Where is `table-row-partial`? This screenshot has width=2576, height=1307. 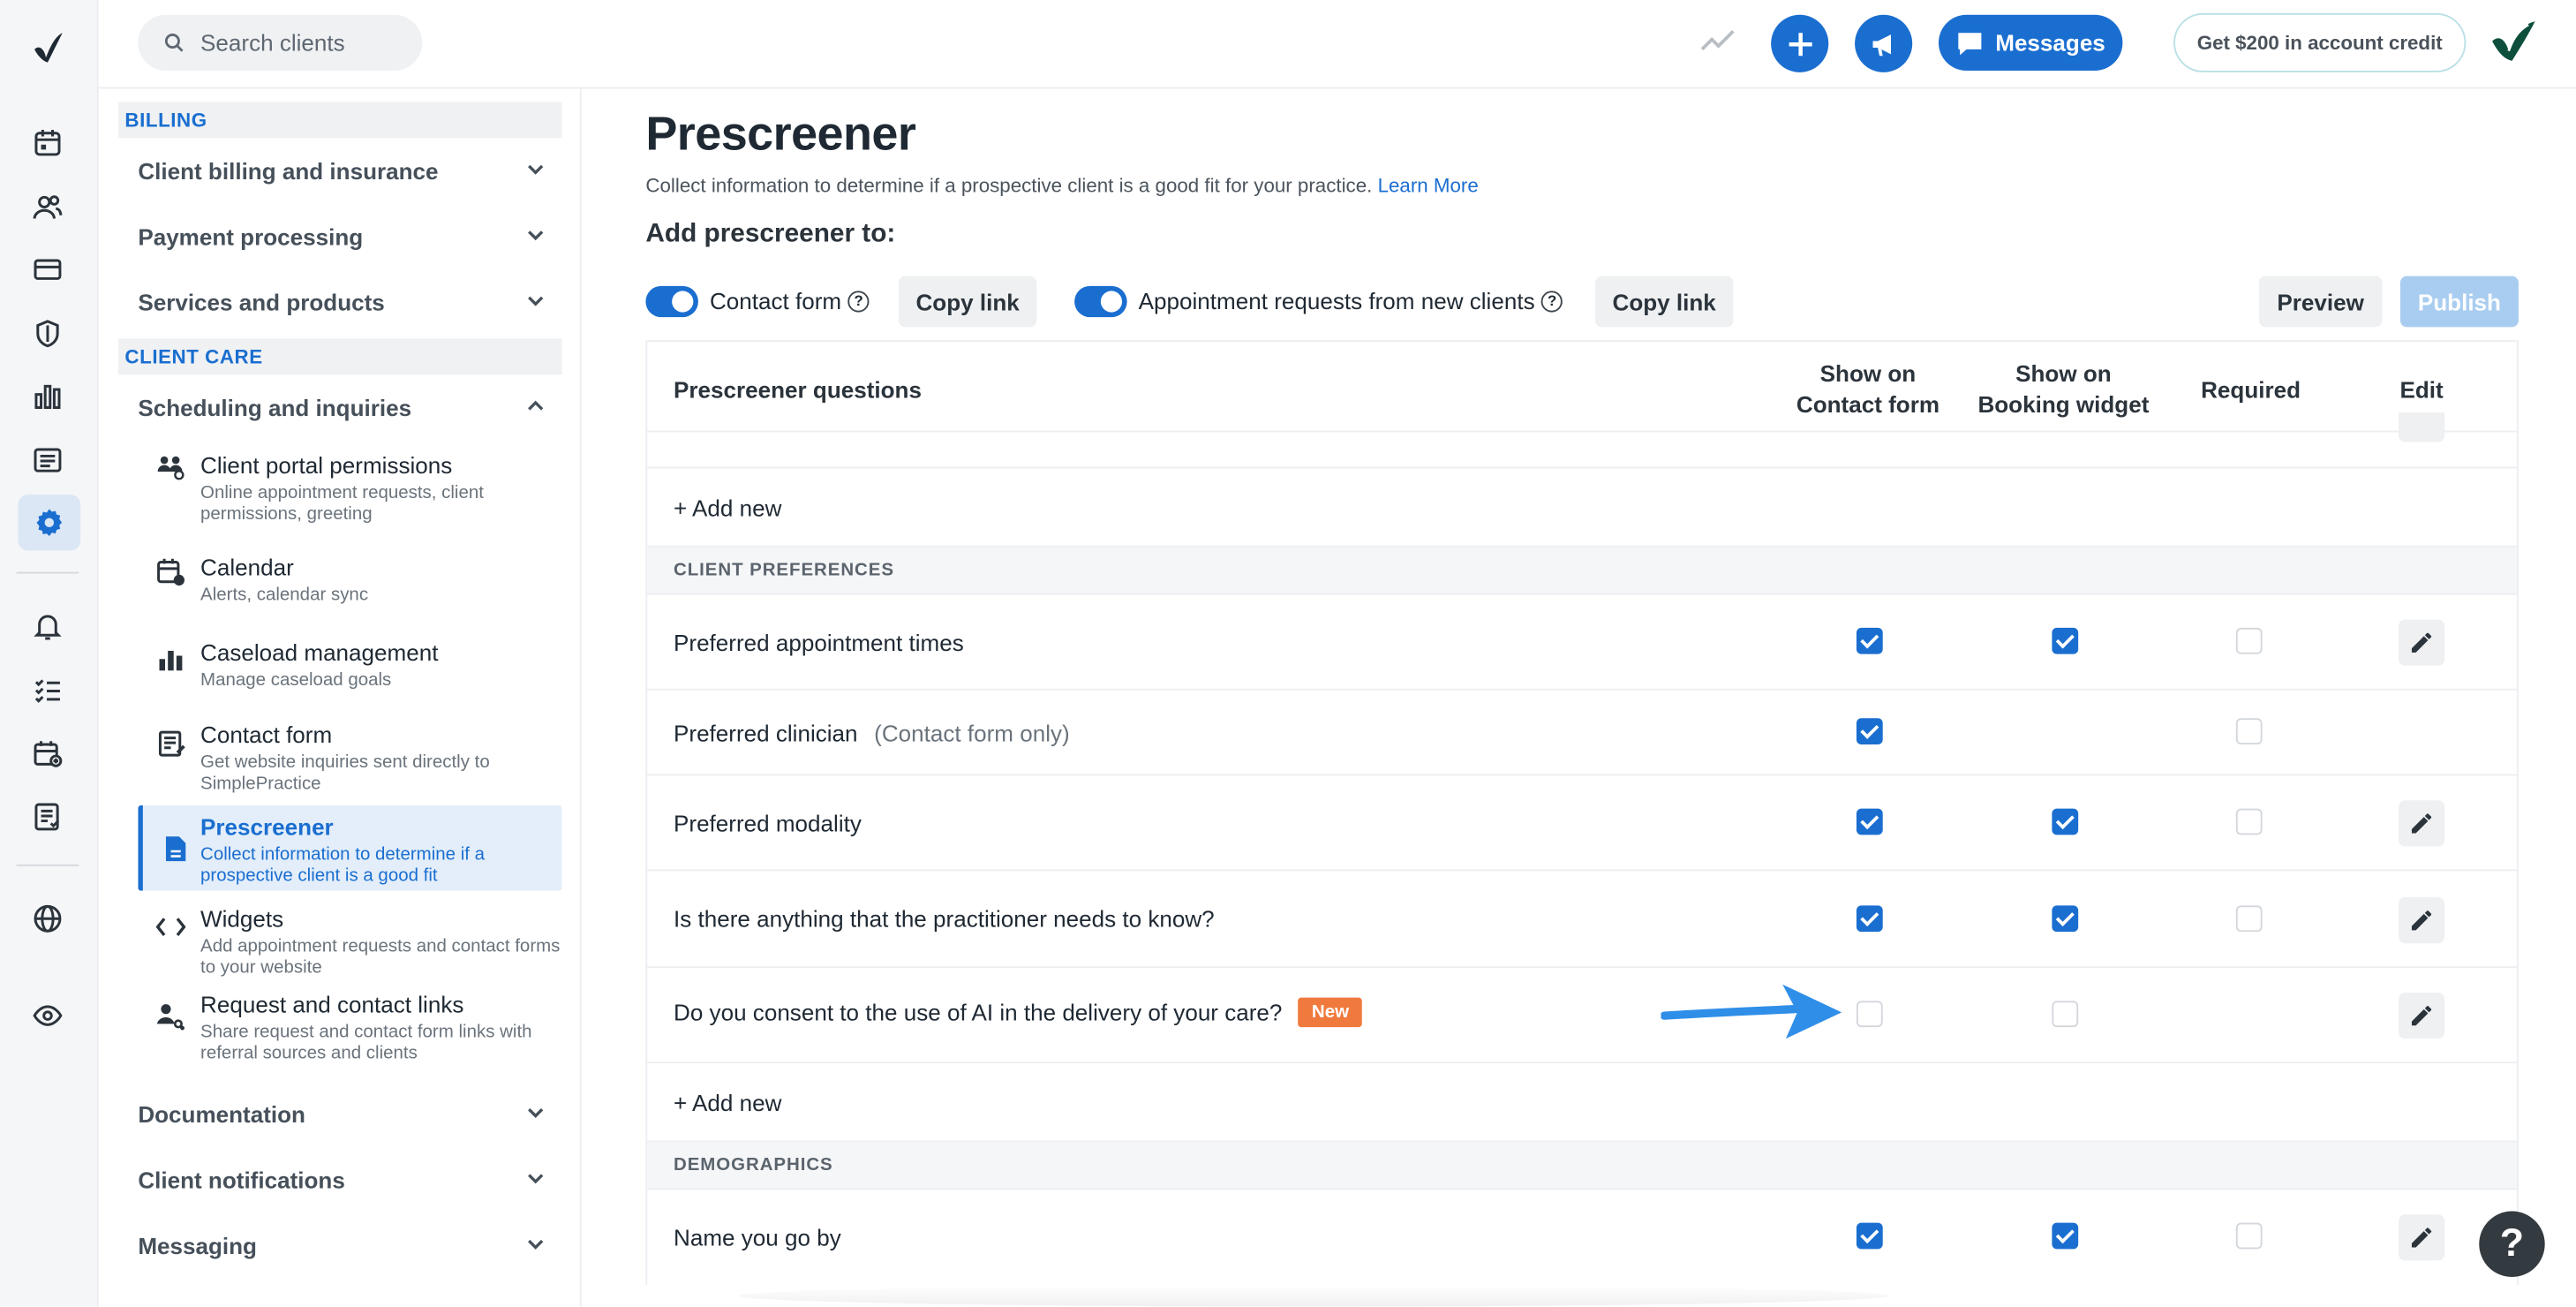
table-row-partial is located at coordinates (1583, 440).